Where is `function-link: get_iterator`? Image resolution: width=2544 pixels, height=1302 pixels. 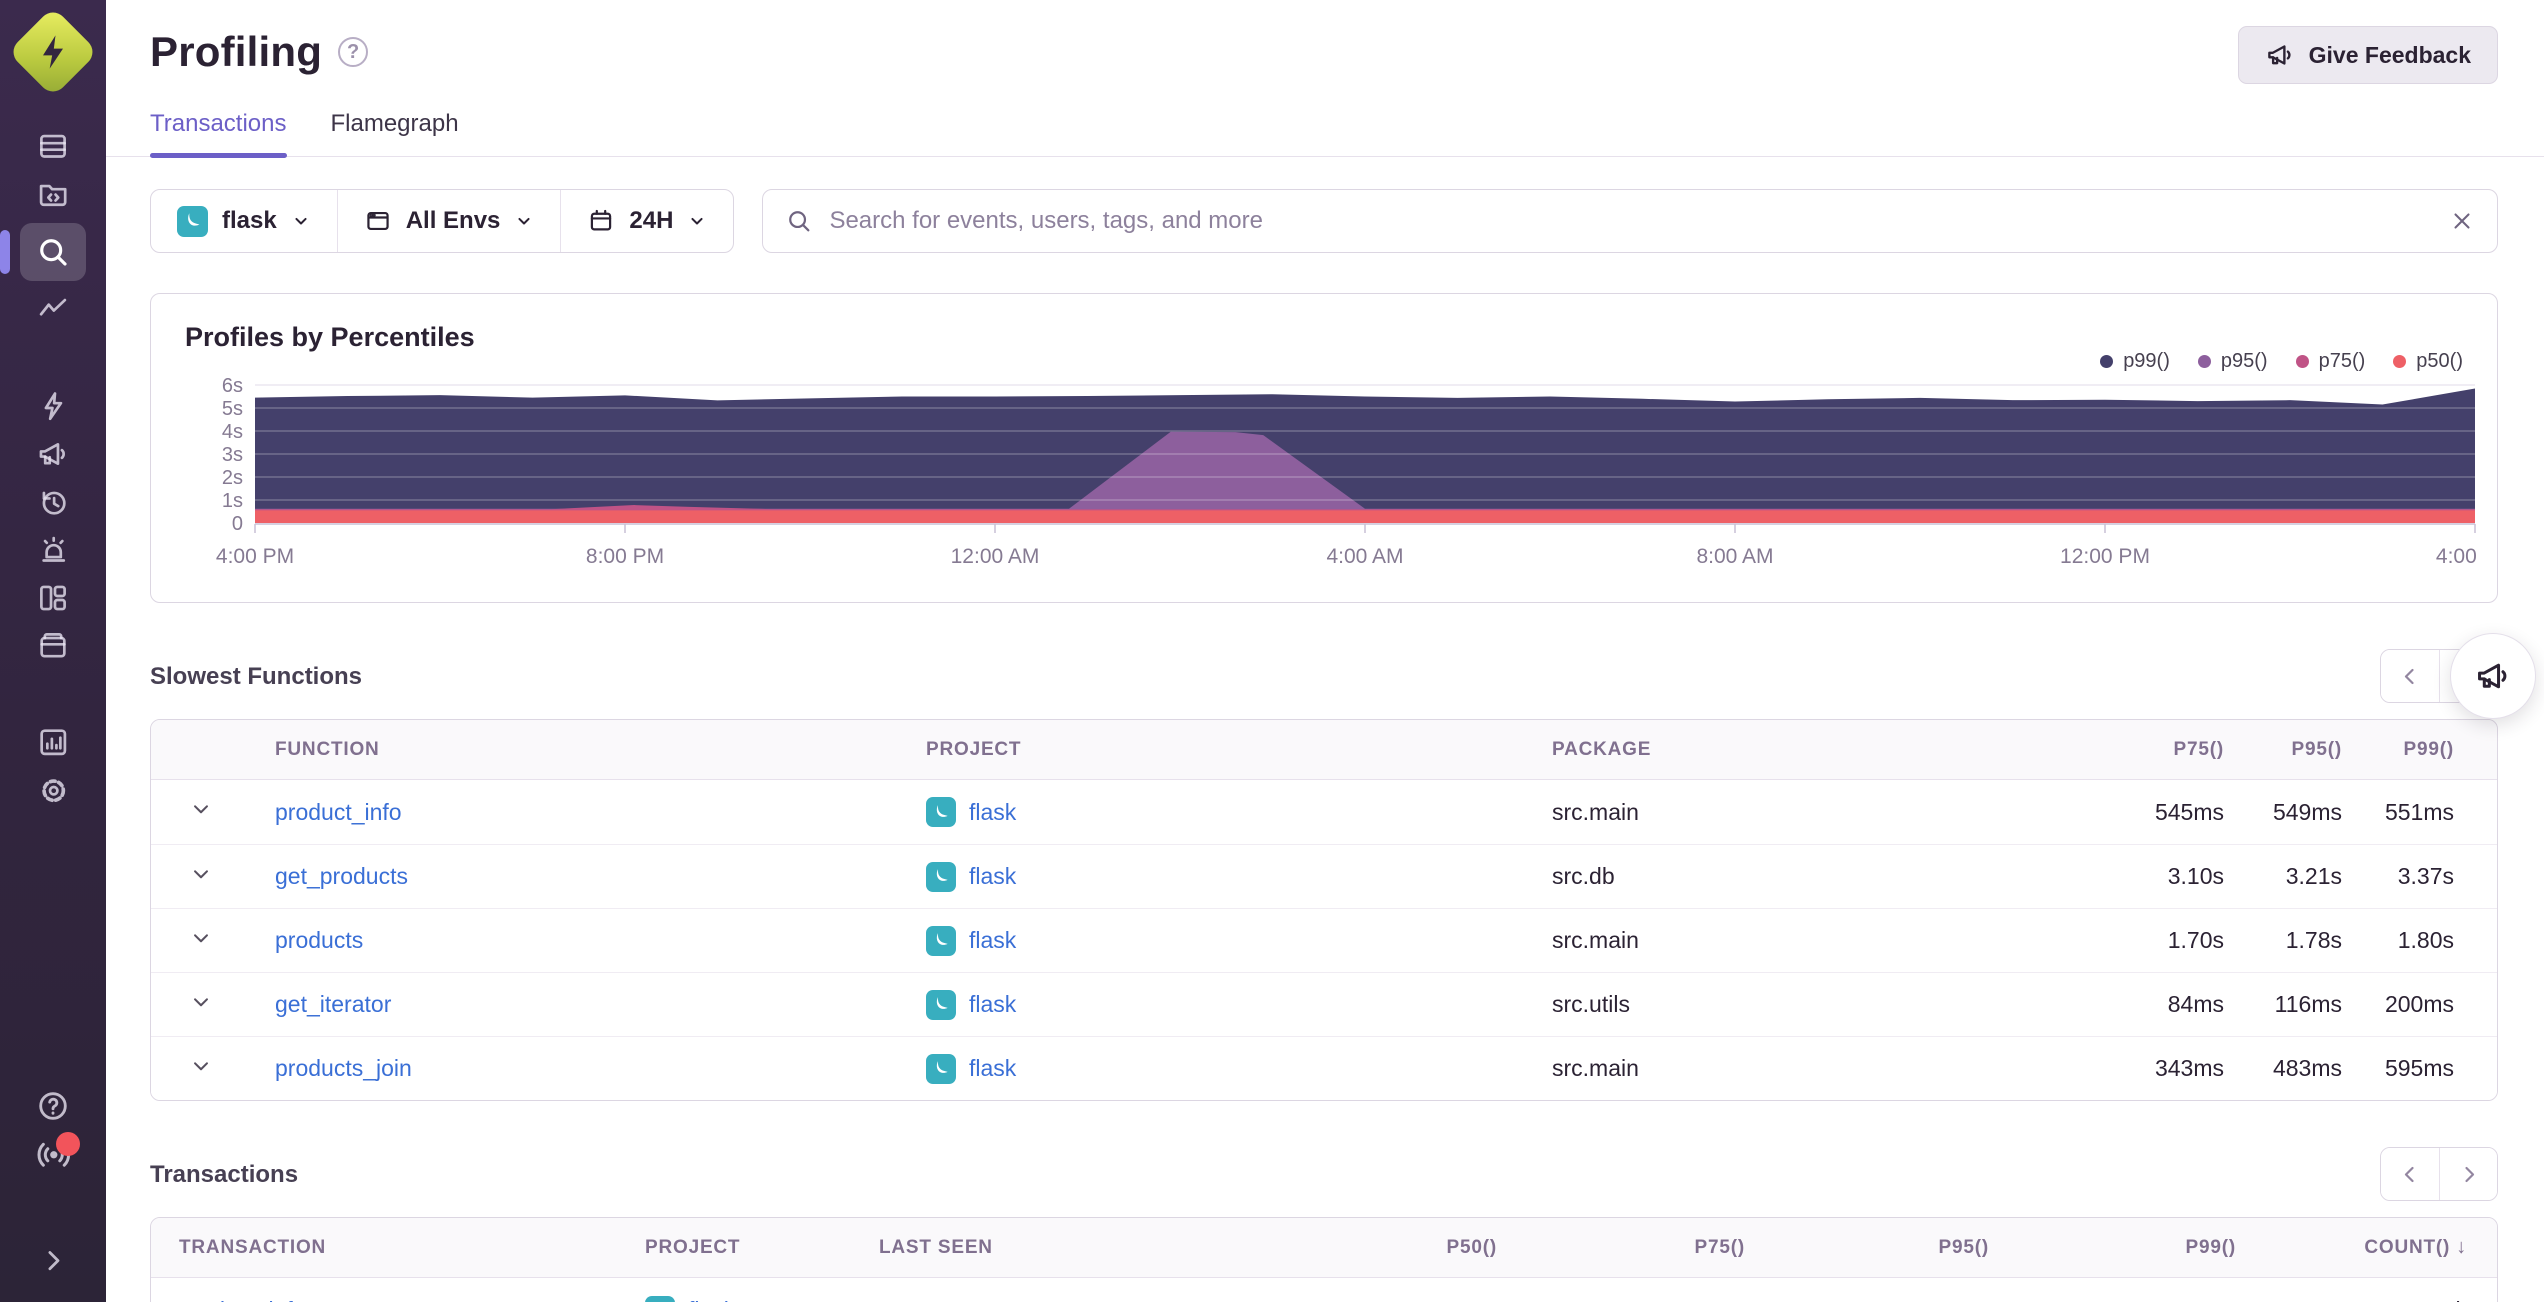
function-link: get_iterator is located at coordinates (333, 1004).